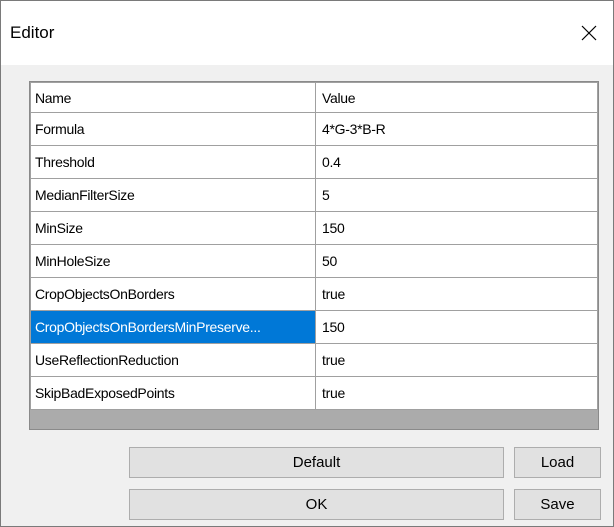  I want to click on table-row: Threshold 0.4, so click(314, 162).